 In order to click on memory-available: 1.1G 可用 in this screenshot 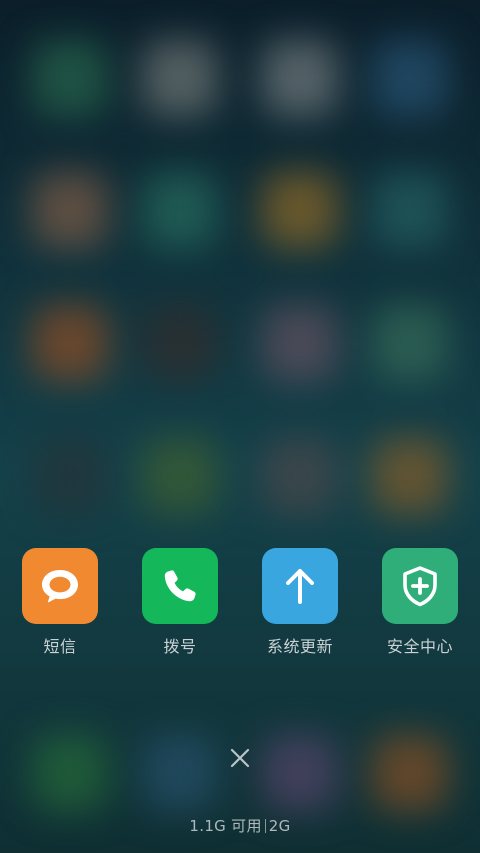, I will do `click(225, 826)`.